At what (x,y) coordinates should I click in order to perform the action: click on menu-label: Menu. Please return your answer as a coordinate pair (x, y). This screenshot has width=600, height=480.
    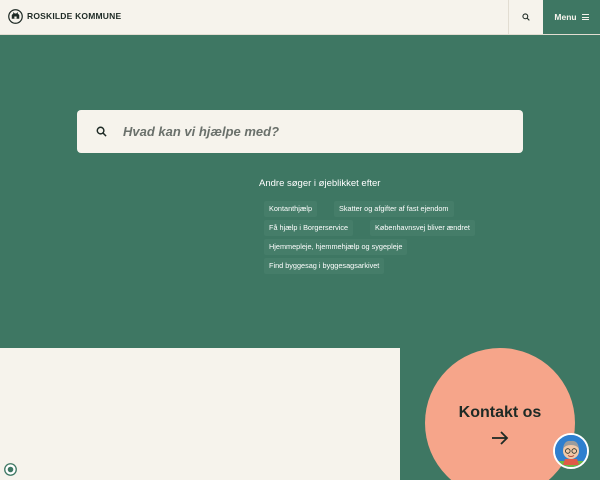
    Looking at the image, I should click on (565, 17).